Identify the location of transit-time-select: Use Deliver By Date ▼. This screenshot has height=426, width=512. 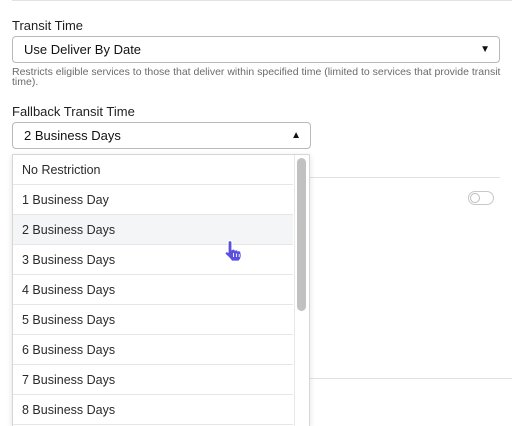
(256, 49).